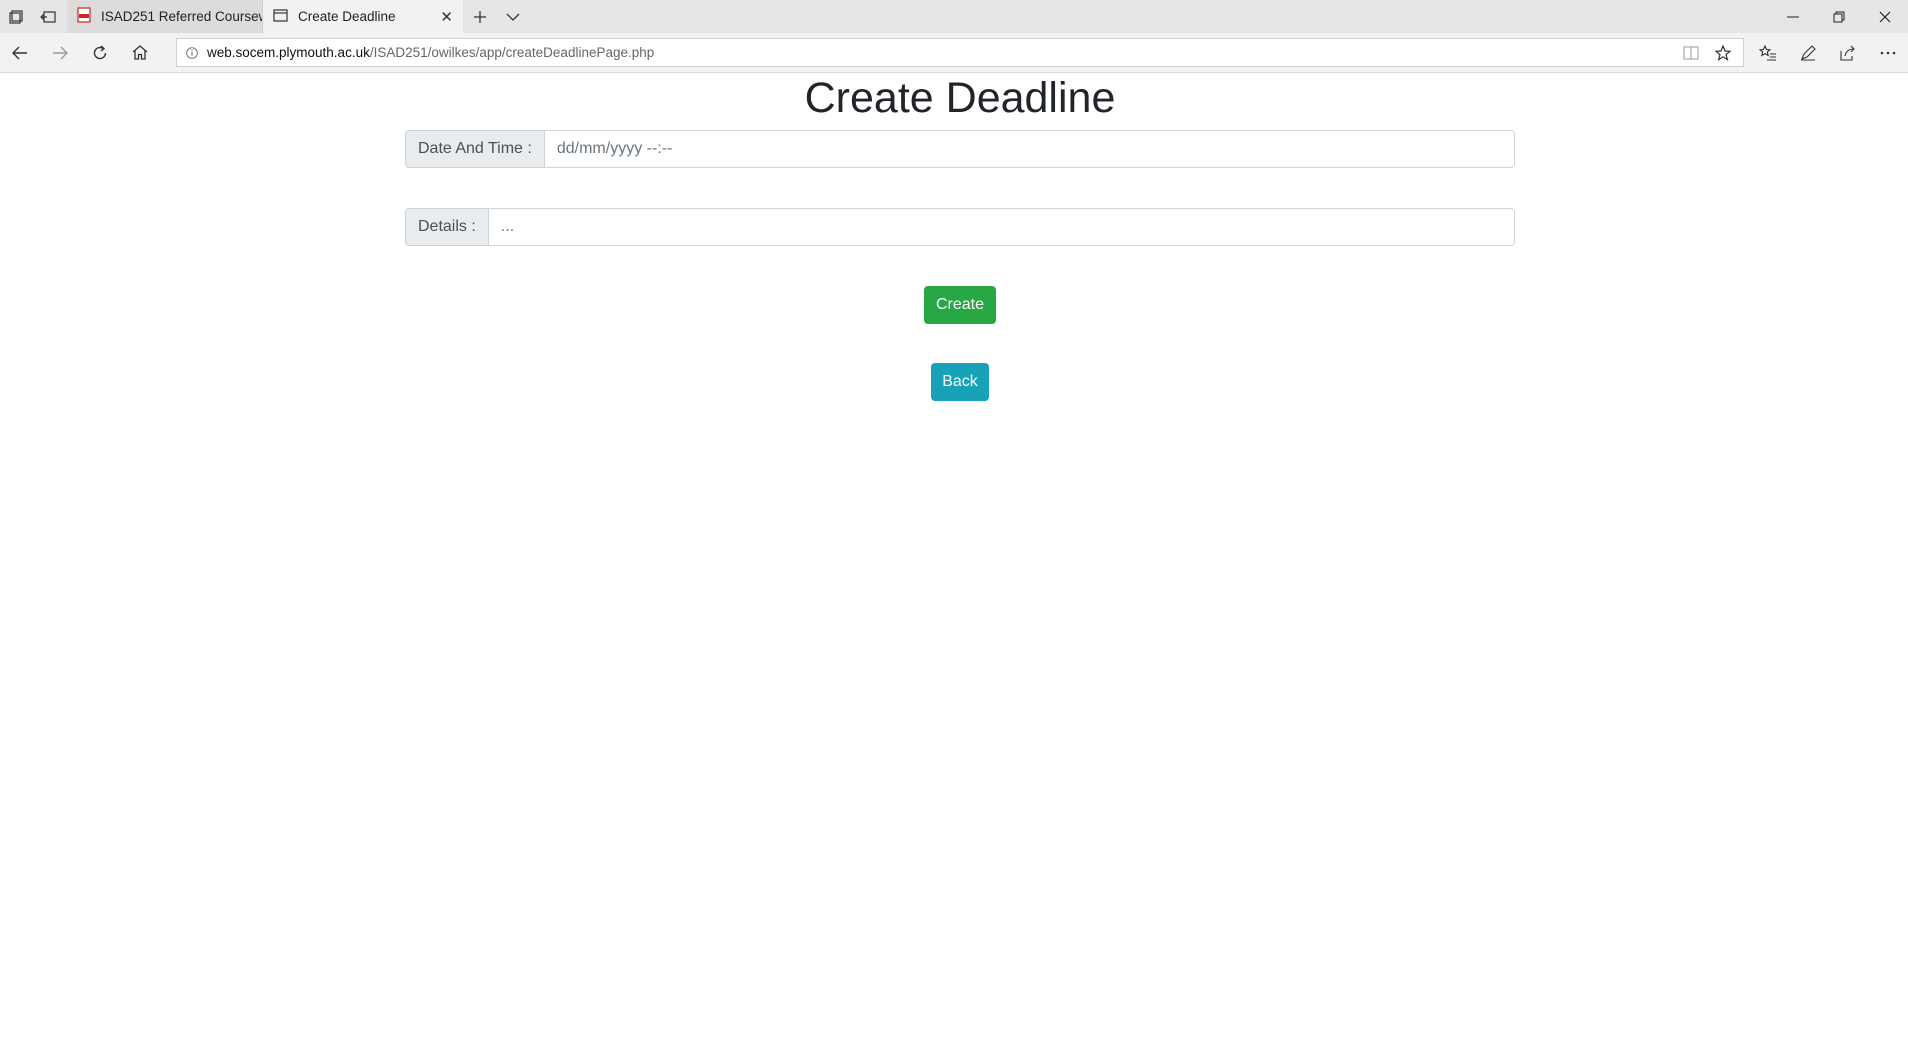 The width and height of the screenshot is (1908, 1041). Describe the element at coordinates (1723, 53) in the screenshot. I see `favorite-star-icon` at that location.